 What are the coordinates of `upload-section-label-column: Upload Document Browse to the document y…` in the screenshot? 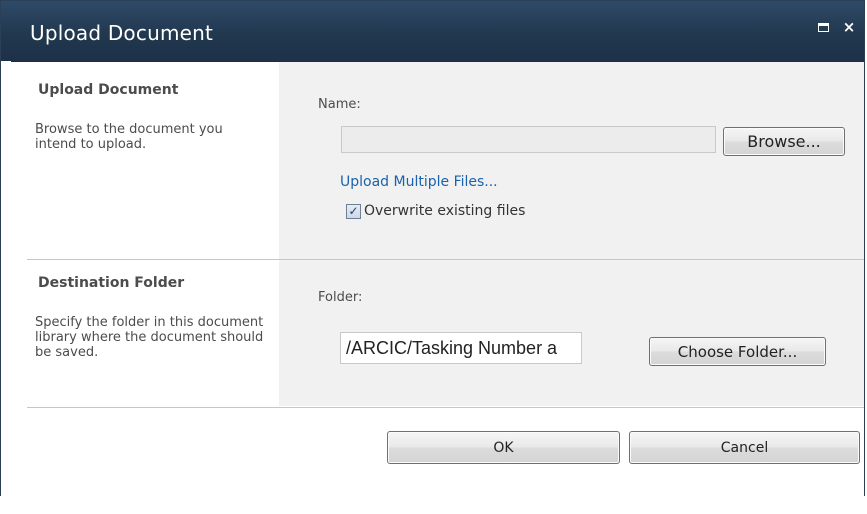 It's located at (153, 160).